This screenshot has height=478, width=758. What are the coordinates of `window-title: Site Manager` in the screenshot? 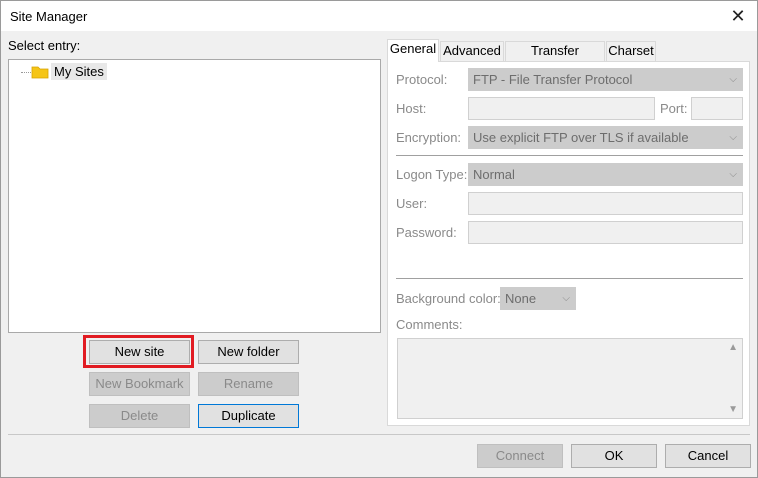 It's located at (49, 16).